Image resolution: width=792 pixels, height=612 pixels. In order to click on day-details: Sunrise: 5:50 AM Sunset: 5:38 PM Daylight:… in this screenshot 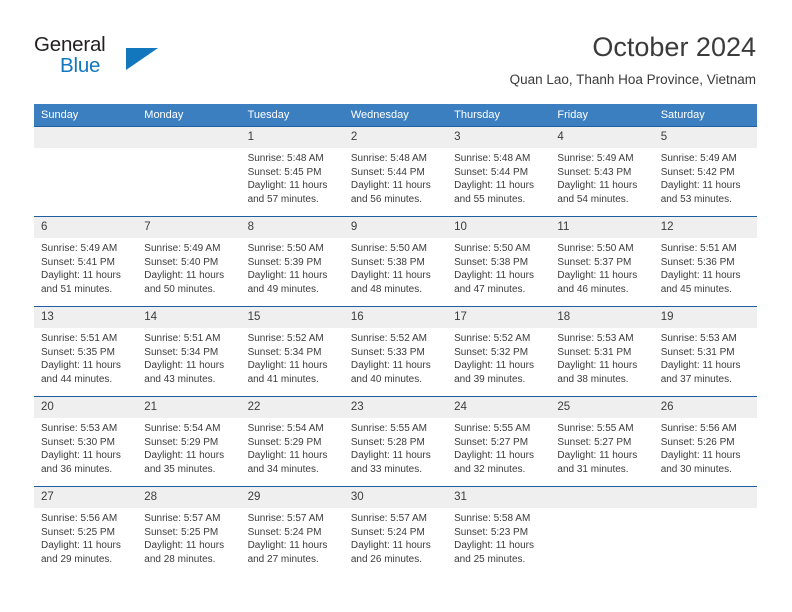, I will do `click(395, 267)`.